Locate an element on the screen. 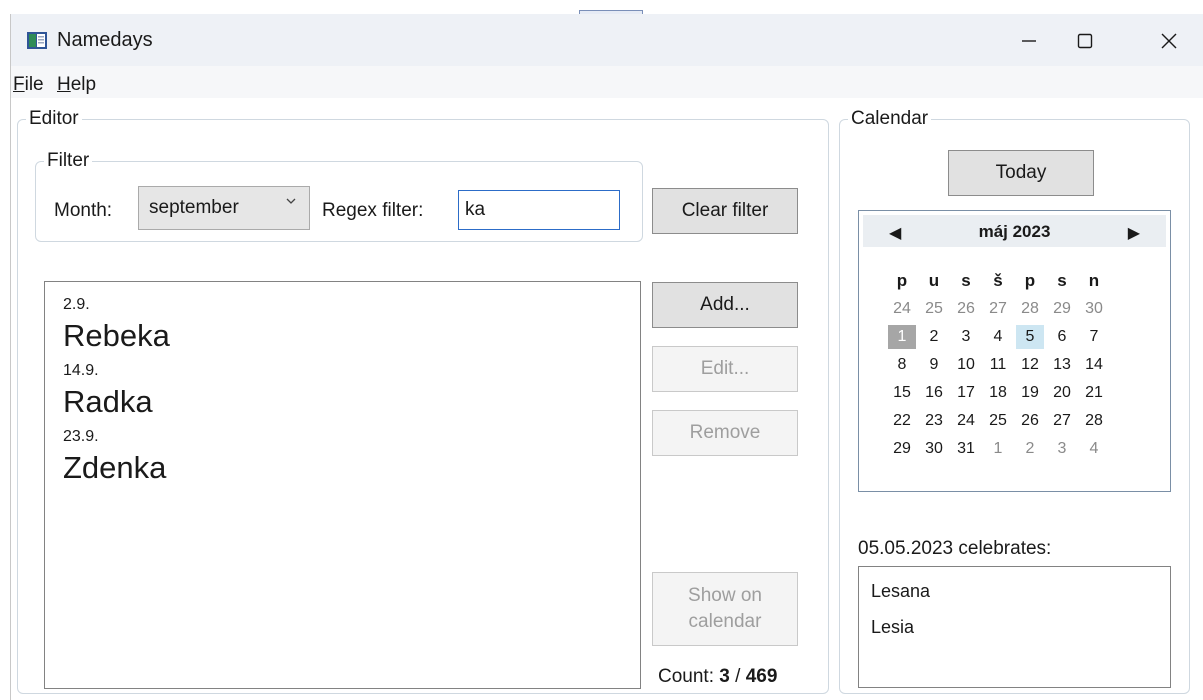 The image size is (1203, 700). celebrates-label: 05.05.2023 celebrates: is located at coordinates (955, 548).